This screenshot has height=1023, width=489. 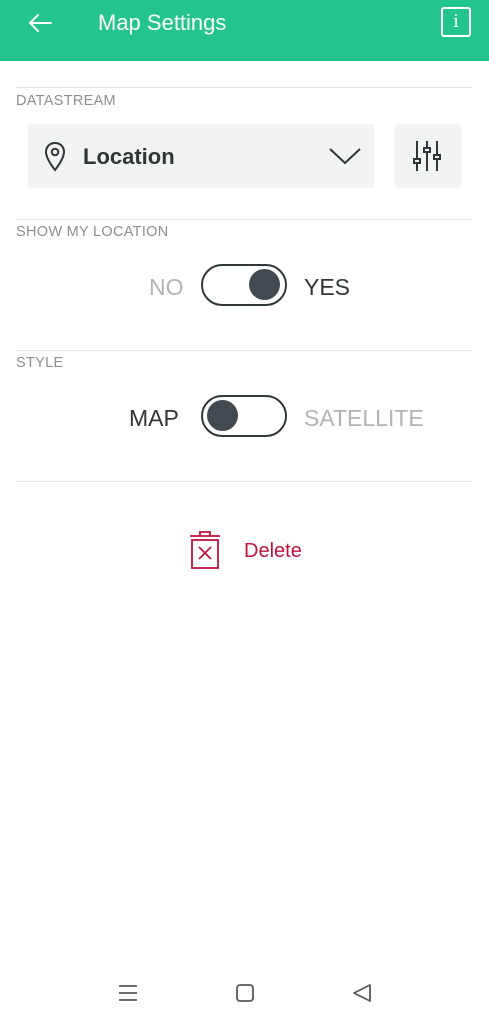 What do you see at coordinates (244, 30) in the screenshot?
I see `app-bar: Map Settings i` at bounding box center [244, 30].